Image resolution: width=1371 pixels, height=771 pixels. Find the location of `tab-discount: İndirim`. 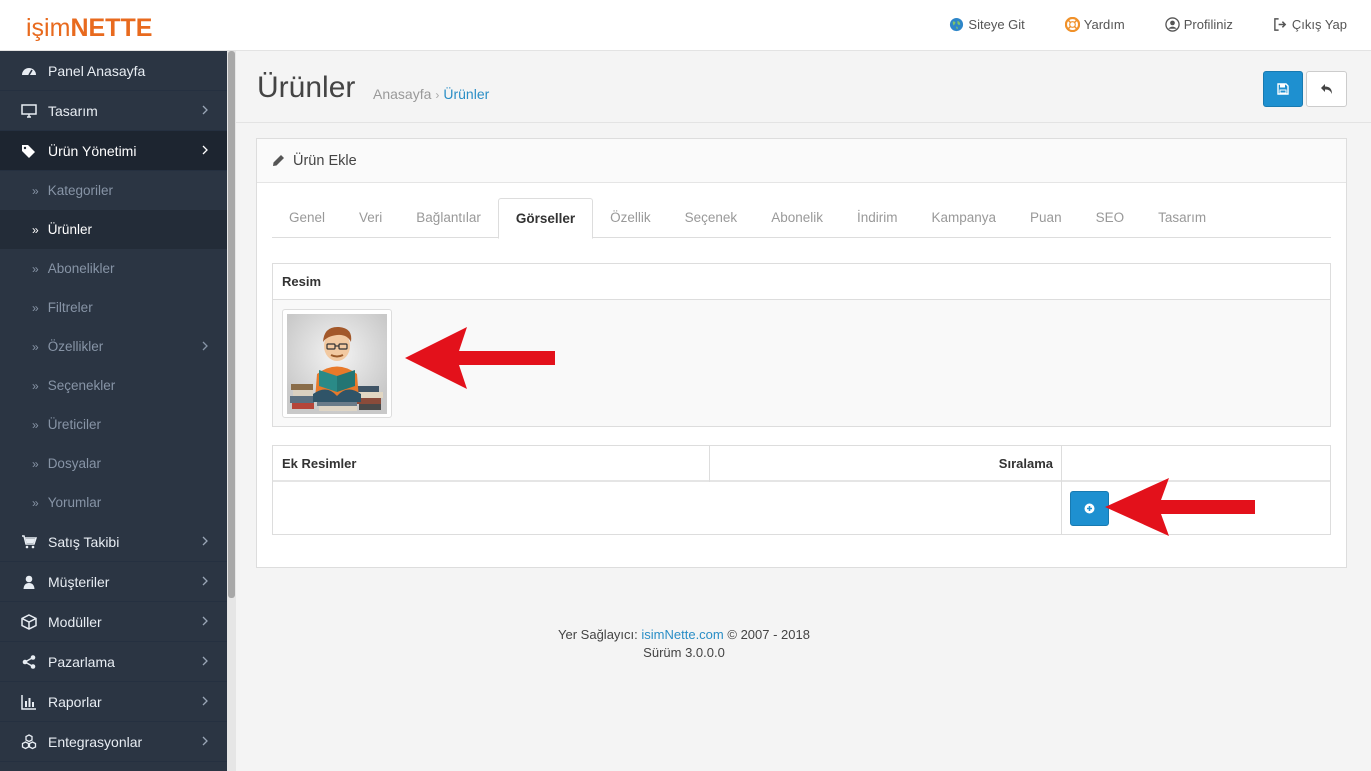

tab-discount: İndirim is located at coordinates (877, 218).